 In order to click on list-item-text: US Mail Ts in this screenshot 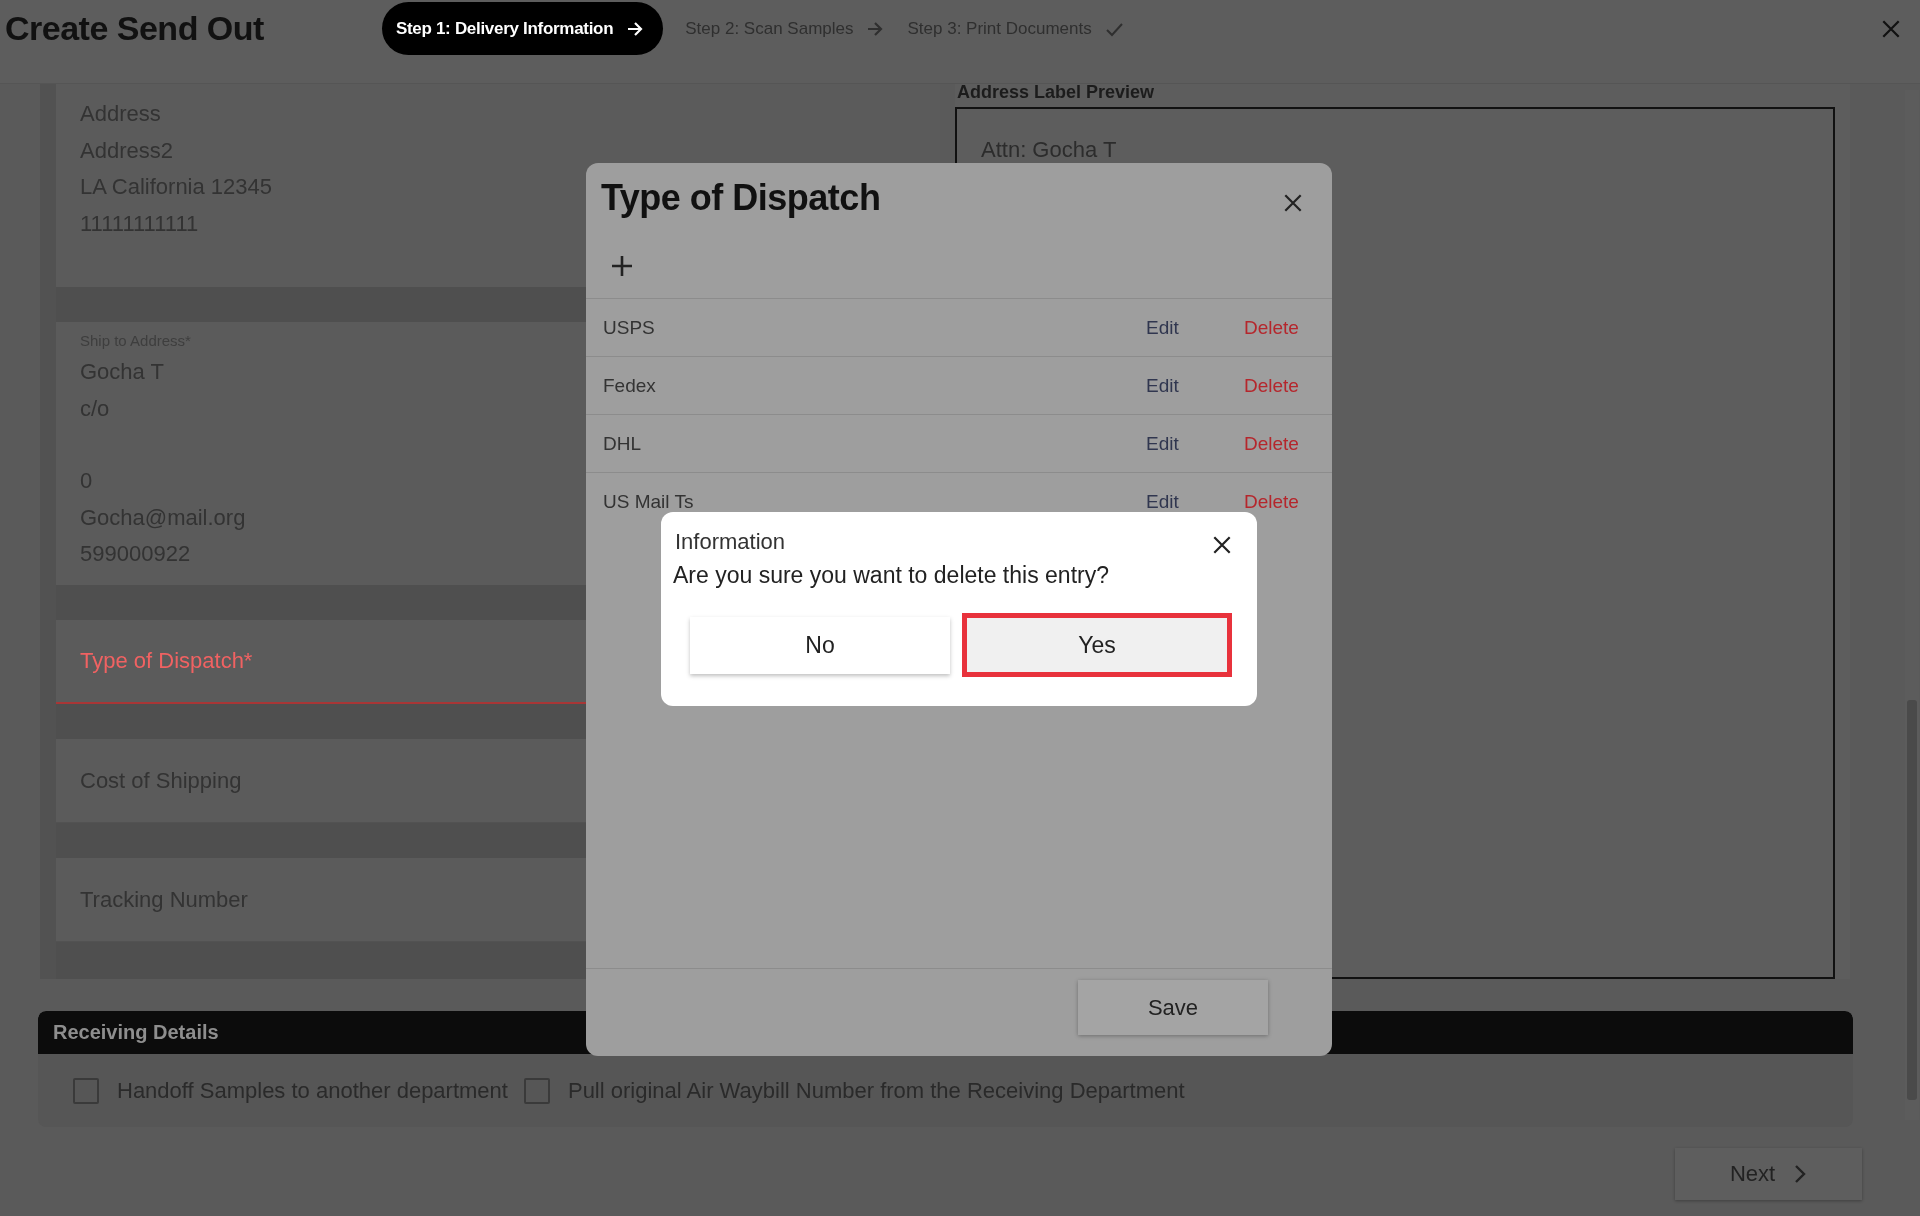, I will do `click(649, 501)`.